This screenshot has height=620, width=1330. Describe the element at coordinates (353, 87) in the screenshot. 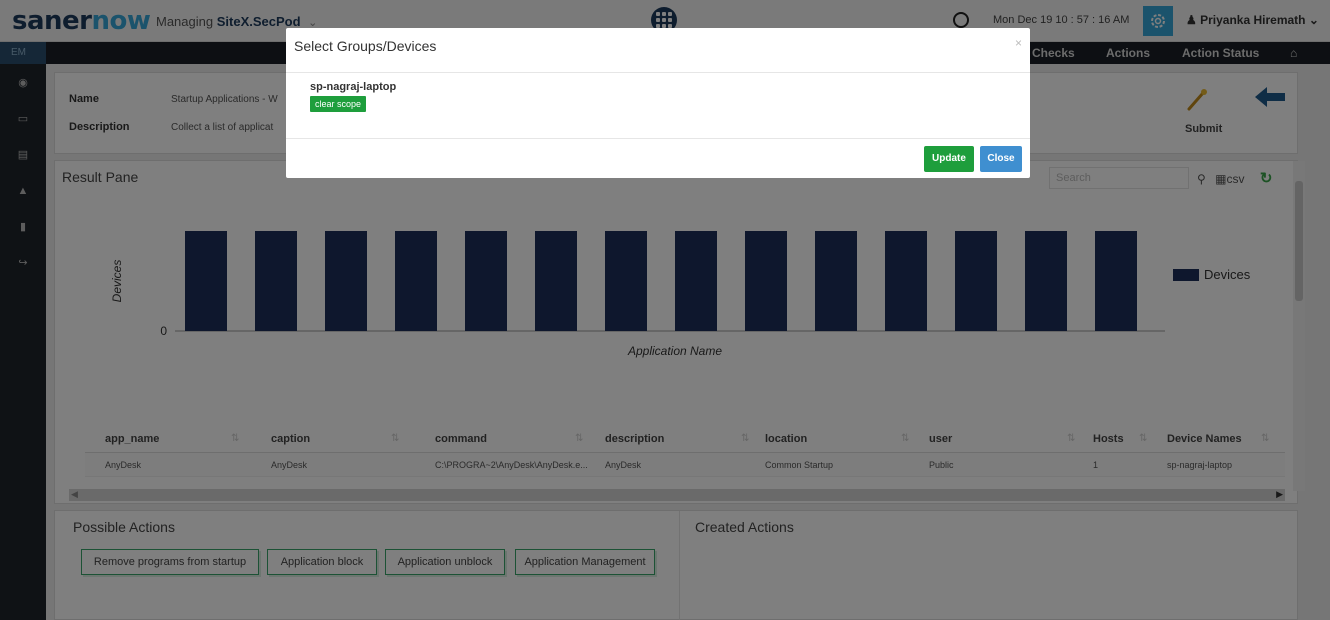

I see `selected-device: sp-nagraj-laptop` at that location.